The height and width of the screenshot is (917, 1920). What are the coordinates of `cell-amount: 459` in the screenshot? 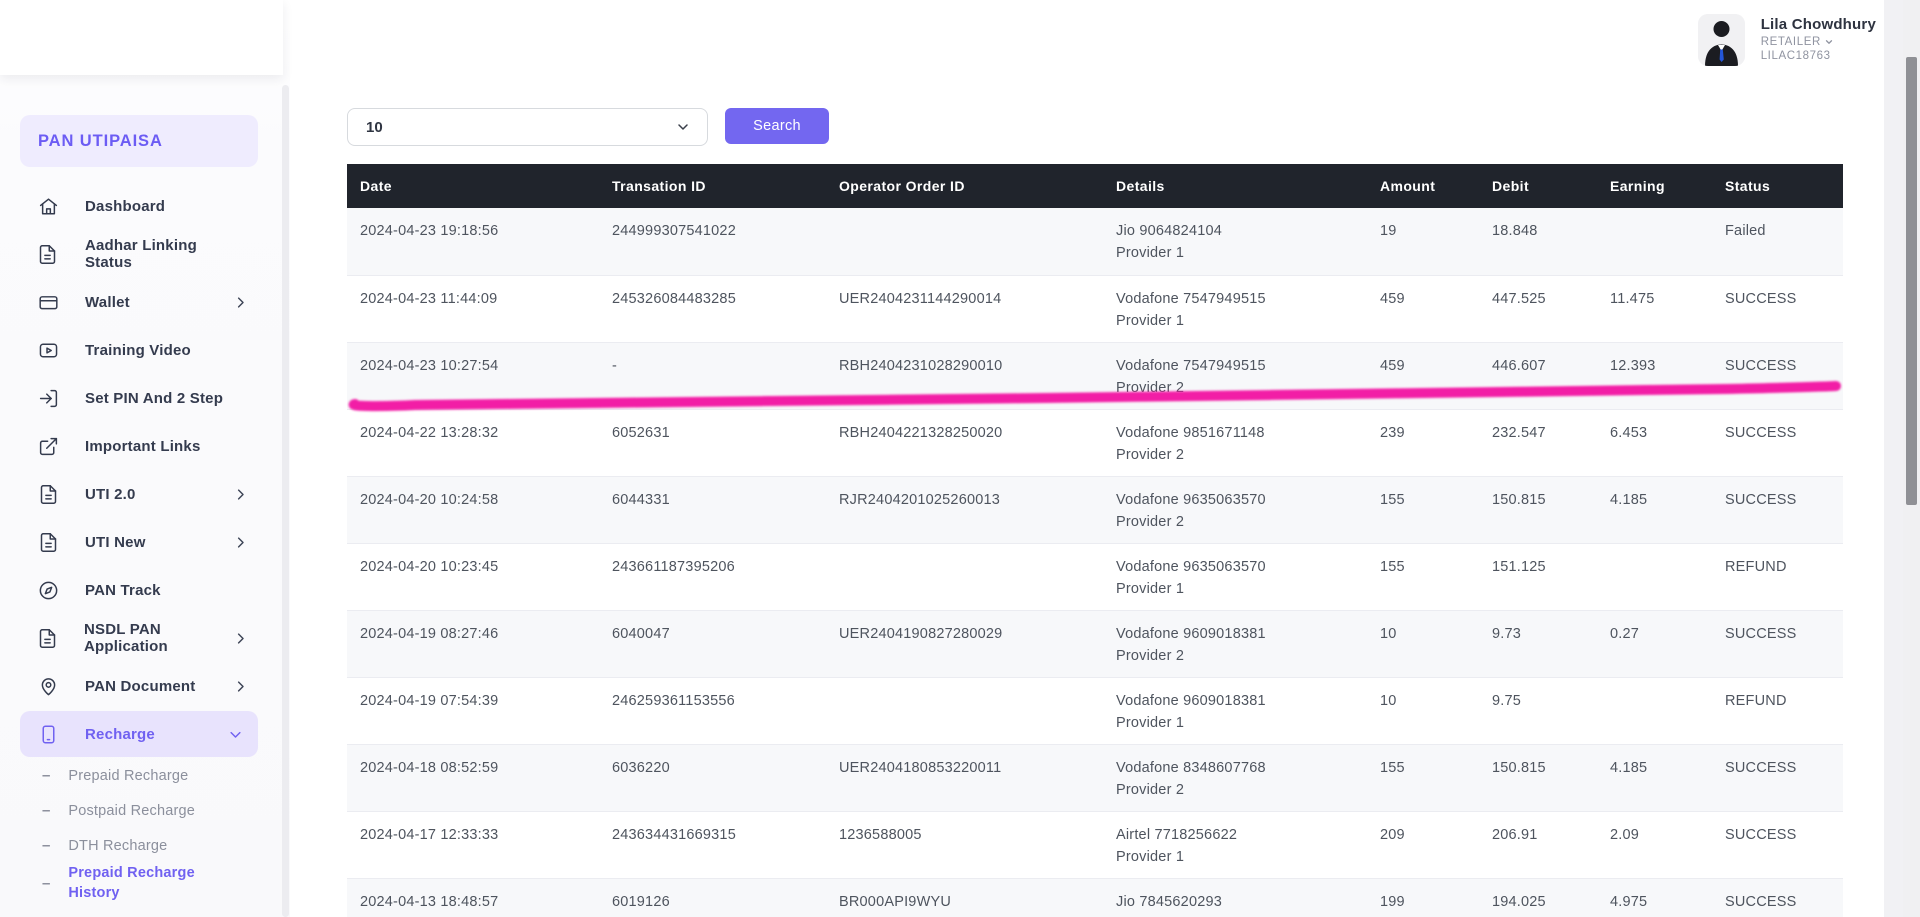 It's located at (1392, 366).